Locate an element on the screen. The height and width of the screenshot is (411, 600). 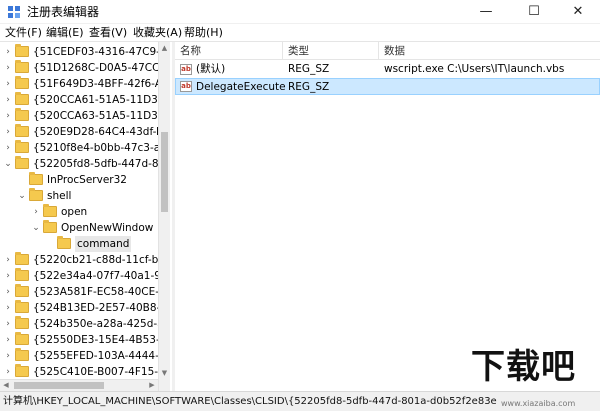
tree-item-label: {520E9D28-64C4-43df-BEED is located at coordinates (101, 132).